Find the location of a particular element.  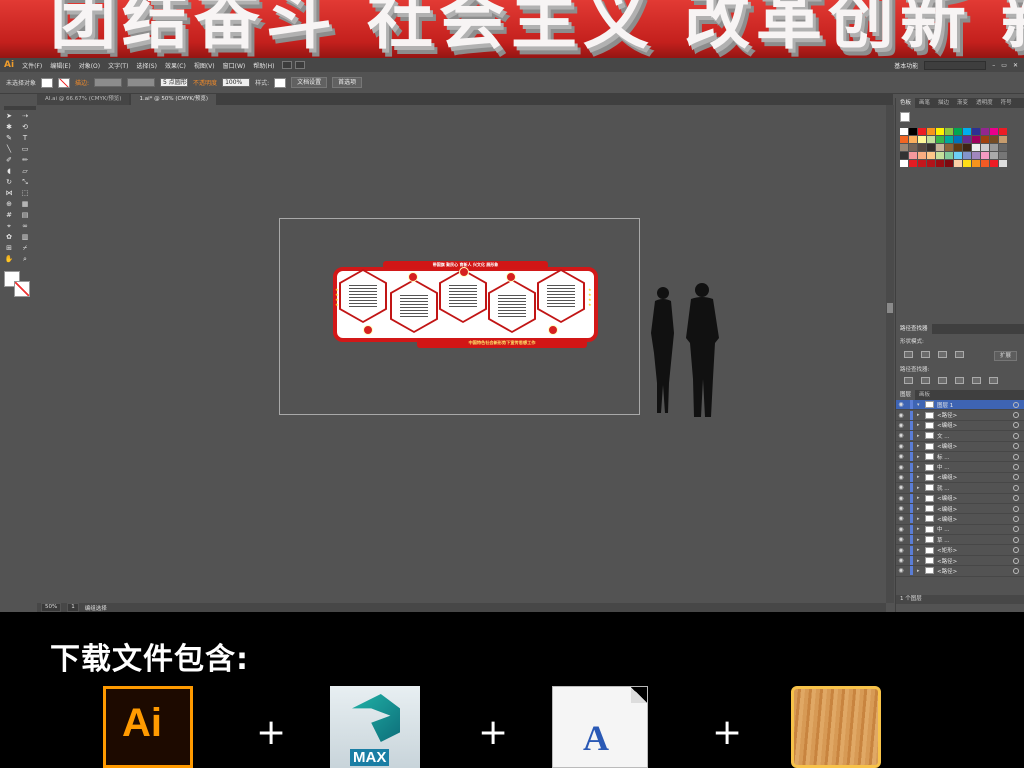

expand-arrow-icon: ▾ is located at coordinates (921, 405).